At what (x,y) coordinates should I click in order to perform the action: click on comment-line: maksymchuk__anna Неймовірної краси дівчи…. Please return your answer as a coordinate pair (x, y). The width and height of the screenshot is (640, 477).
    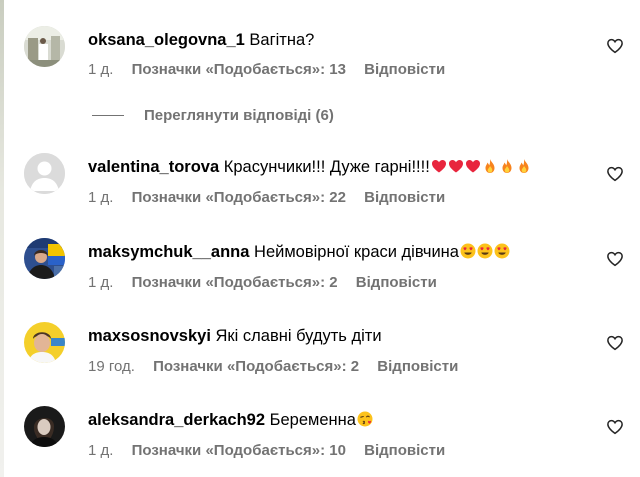
    Looking at the image, I should click on (299, 252).